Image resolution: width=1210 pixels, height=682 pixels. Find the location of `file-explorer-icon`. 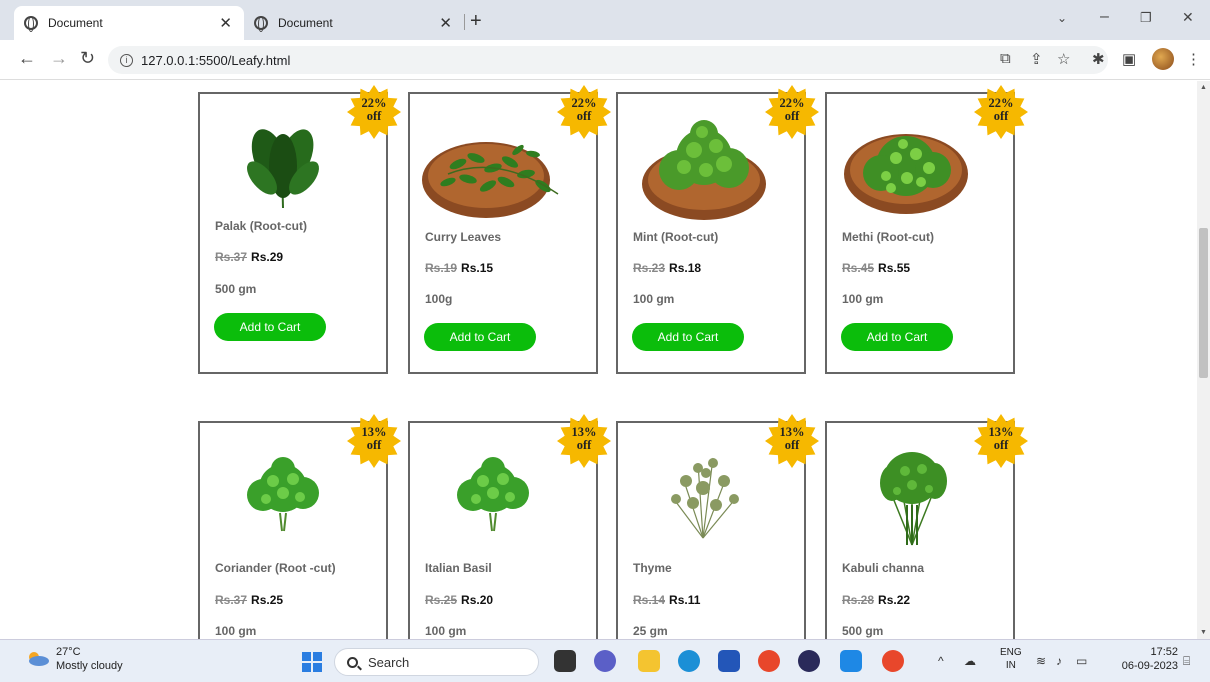

file-explorer-icon is located at coordinates (649, 661).